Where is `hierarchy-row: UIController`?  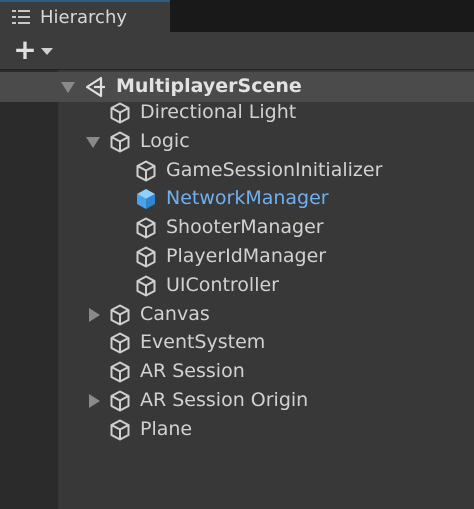
hierarchy-row: UIController is located at coordinates (237, 286).